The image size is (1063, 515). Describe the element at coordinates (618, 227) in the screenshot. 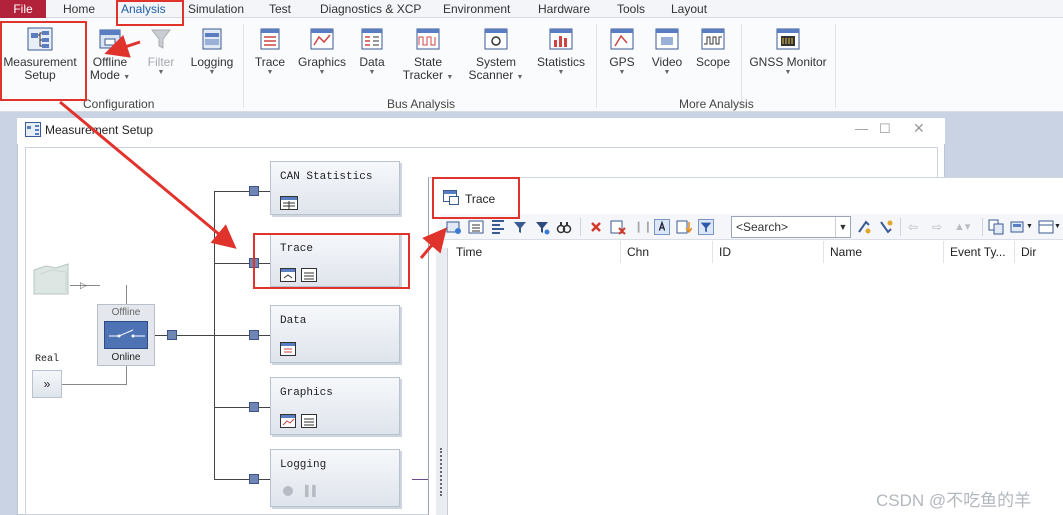

I see `clear-icon` at that location.